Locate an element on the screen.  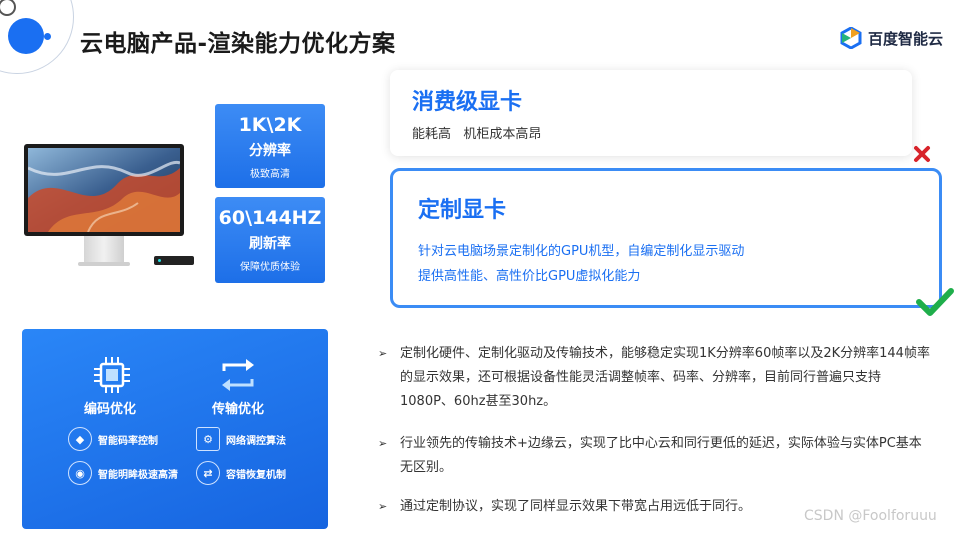
decor-dot-large is located at coordinates (26, 36).